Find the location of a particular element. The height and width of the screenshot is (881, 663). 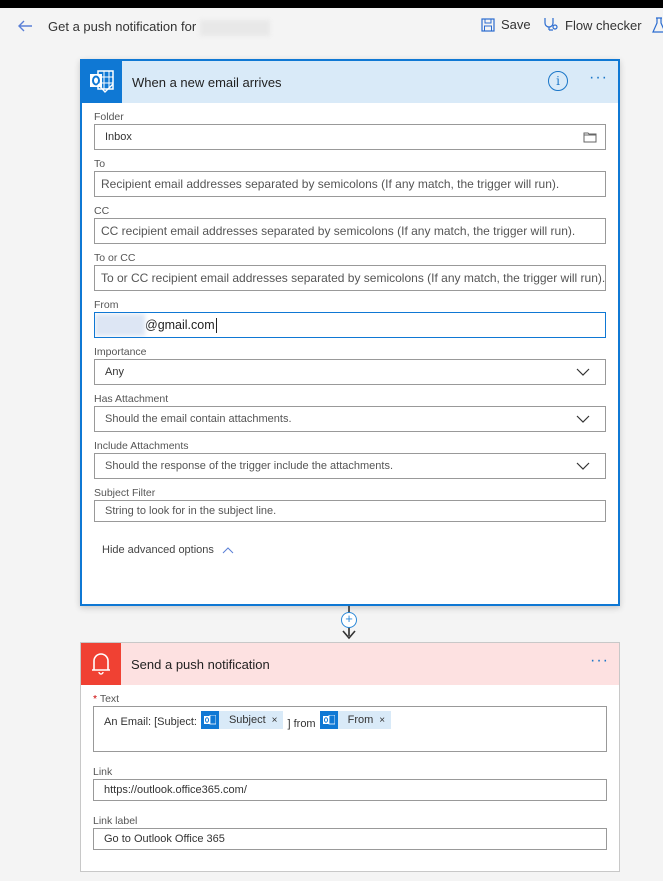

from-field: From @gmail.com is located at coordinates (350, 318).